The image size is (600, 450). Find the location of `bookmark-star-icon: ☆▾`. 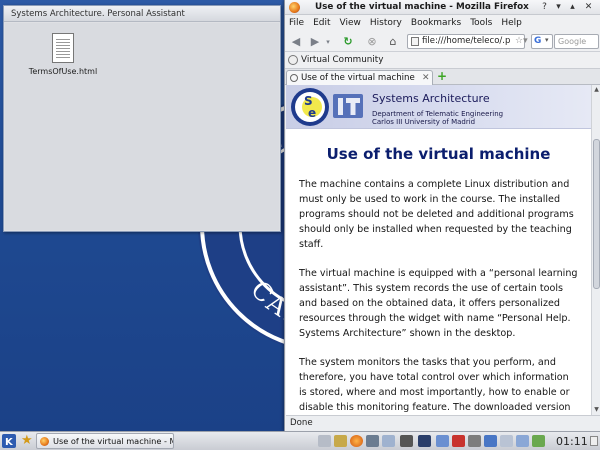

bookmark-star-icon: ☆▾ is located at coordinates (521, 41).